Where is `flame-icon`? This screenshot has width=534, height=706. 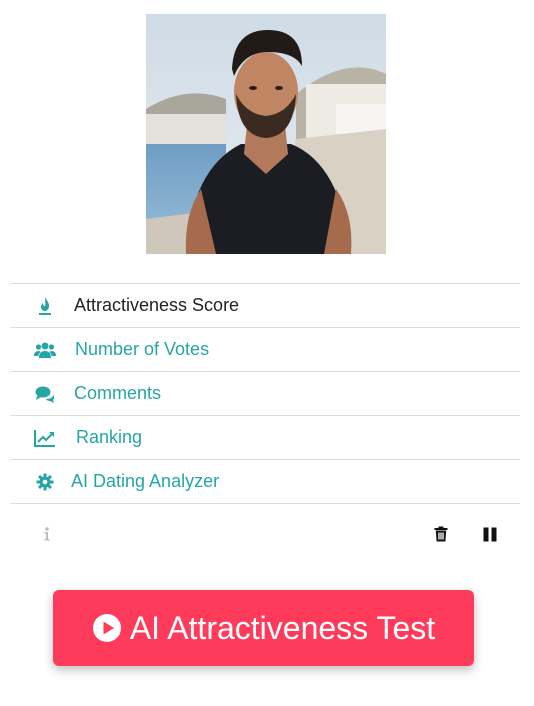 flame-icon is located at coordinates (45, 306).